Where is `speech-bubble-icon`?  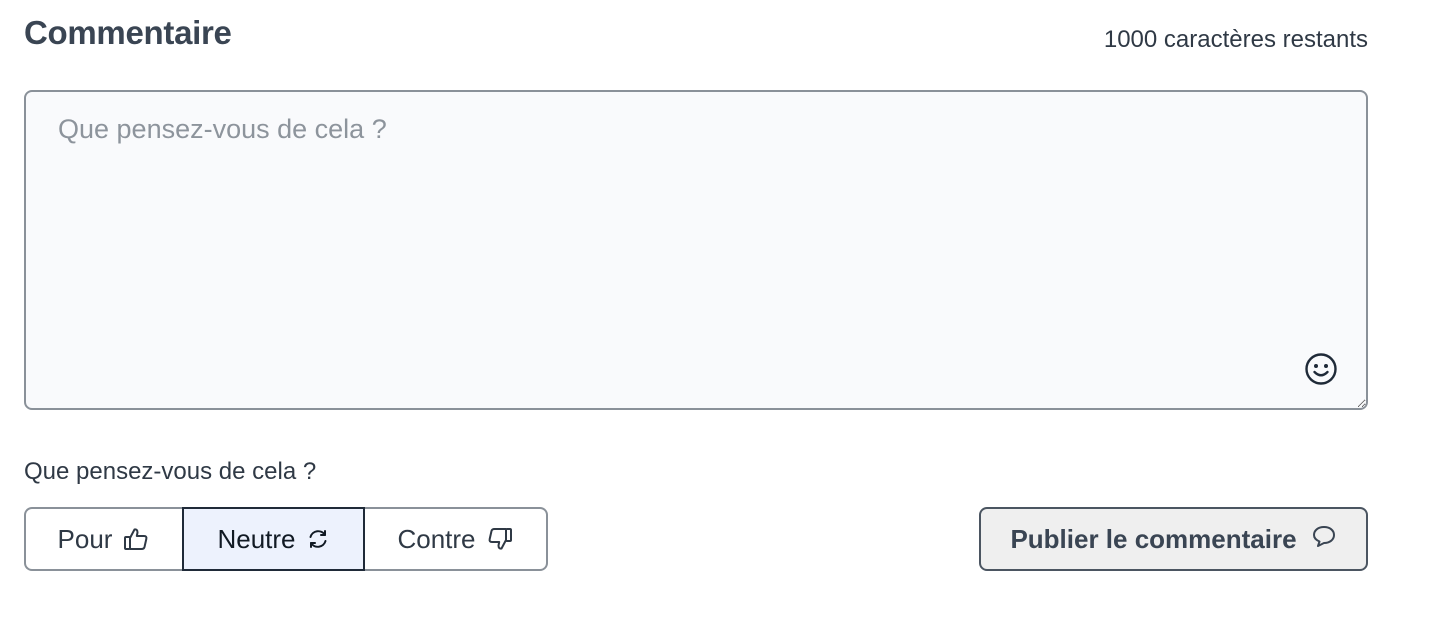
speech-bubble-icon is located at coordinates (1324, 539).